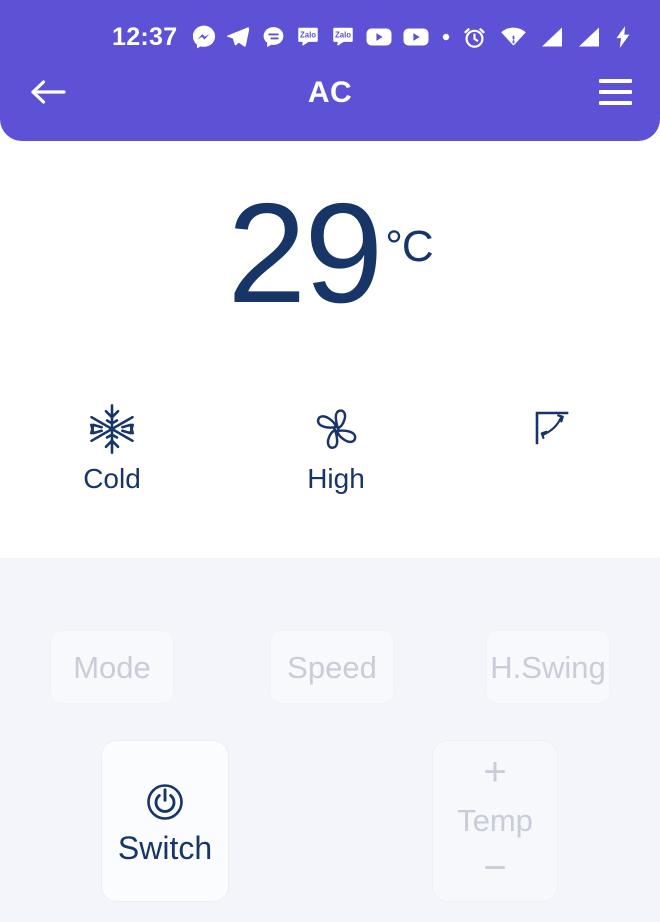 The width and height of the screenshot is (660, 922). I want to click on wifi-icon, so click(513, 36).